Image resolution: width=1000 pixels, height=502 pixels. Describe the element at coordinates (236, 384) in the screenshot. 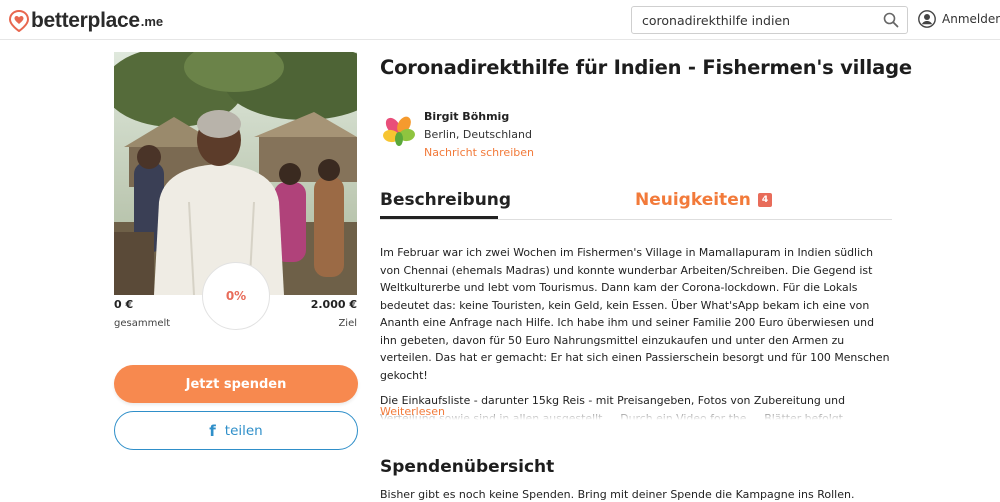

I see `donate-button: Jetzt spenden` at that location.